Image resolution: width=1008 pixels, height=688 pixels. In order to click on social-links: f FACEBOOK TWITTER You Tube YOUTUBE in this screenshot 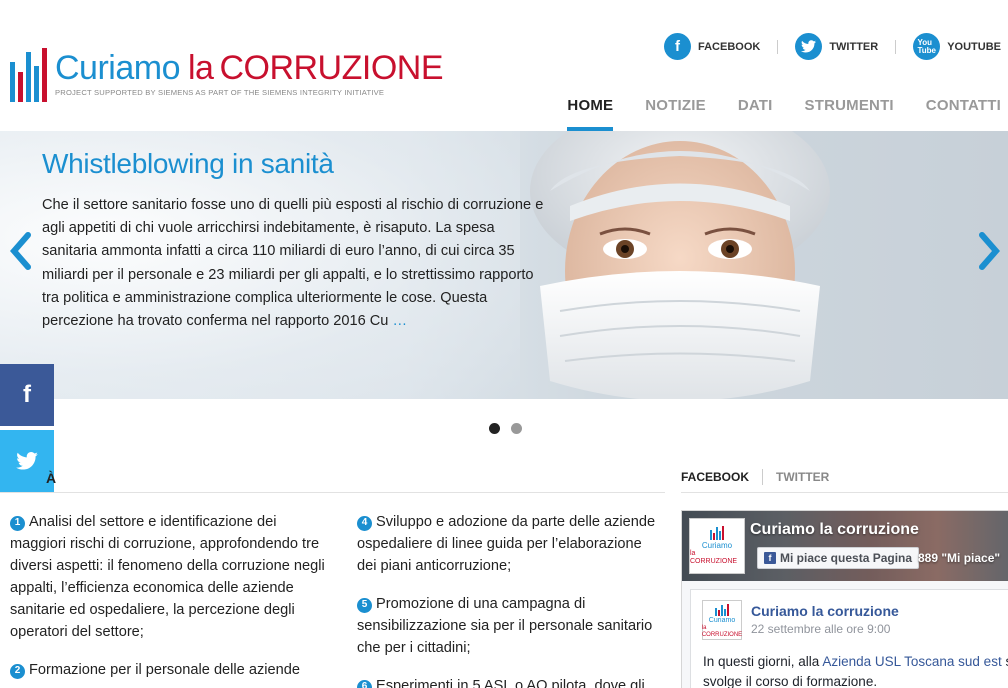, I will do `click(832, 46)`.